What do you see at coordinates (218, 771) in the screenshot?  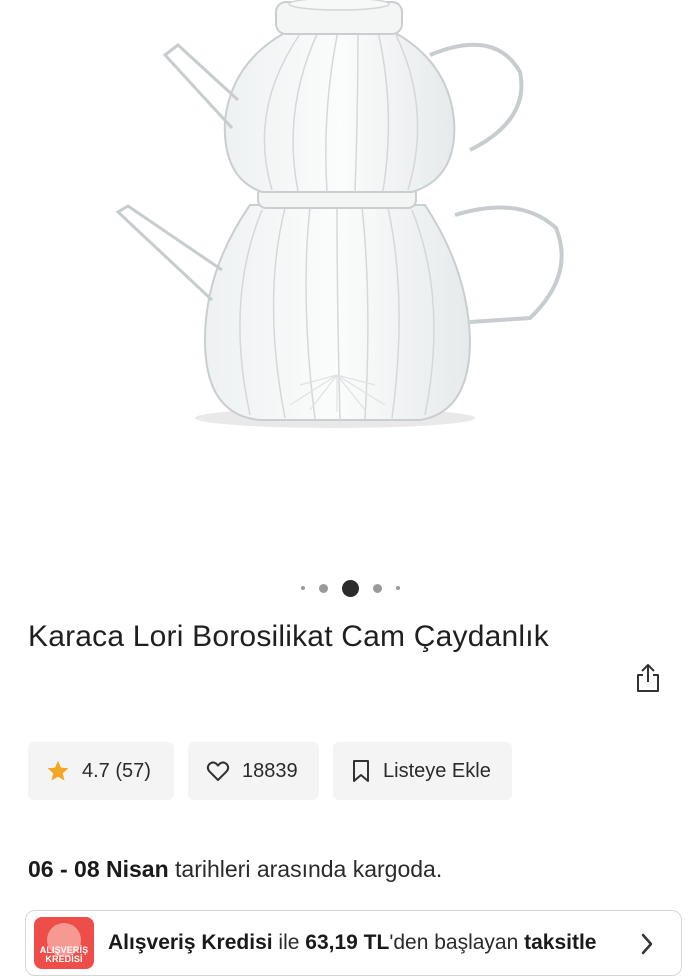 I see `heart-icon` at bounding box center [218, 771].